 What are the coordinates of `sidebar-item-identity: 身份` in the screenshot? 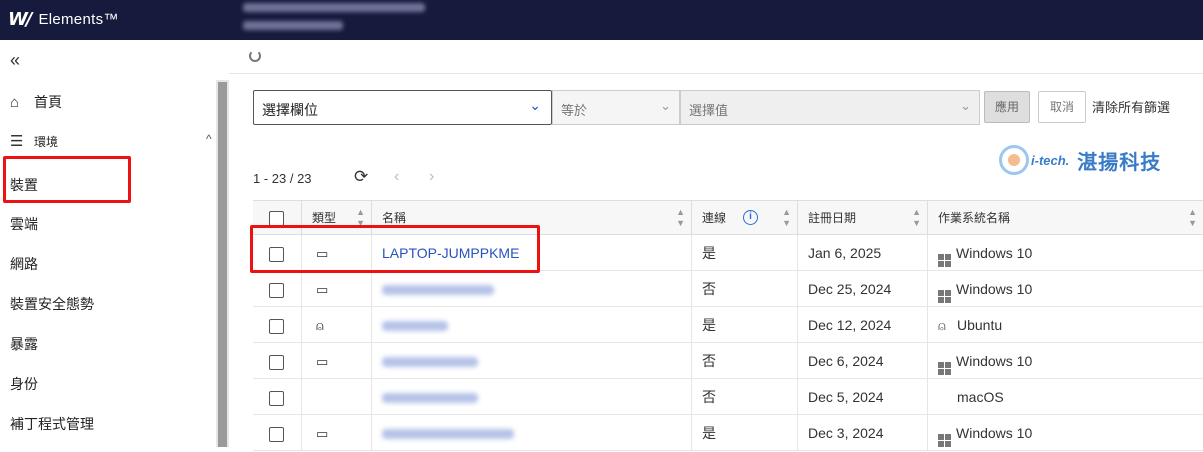 It's located at (24, 384).